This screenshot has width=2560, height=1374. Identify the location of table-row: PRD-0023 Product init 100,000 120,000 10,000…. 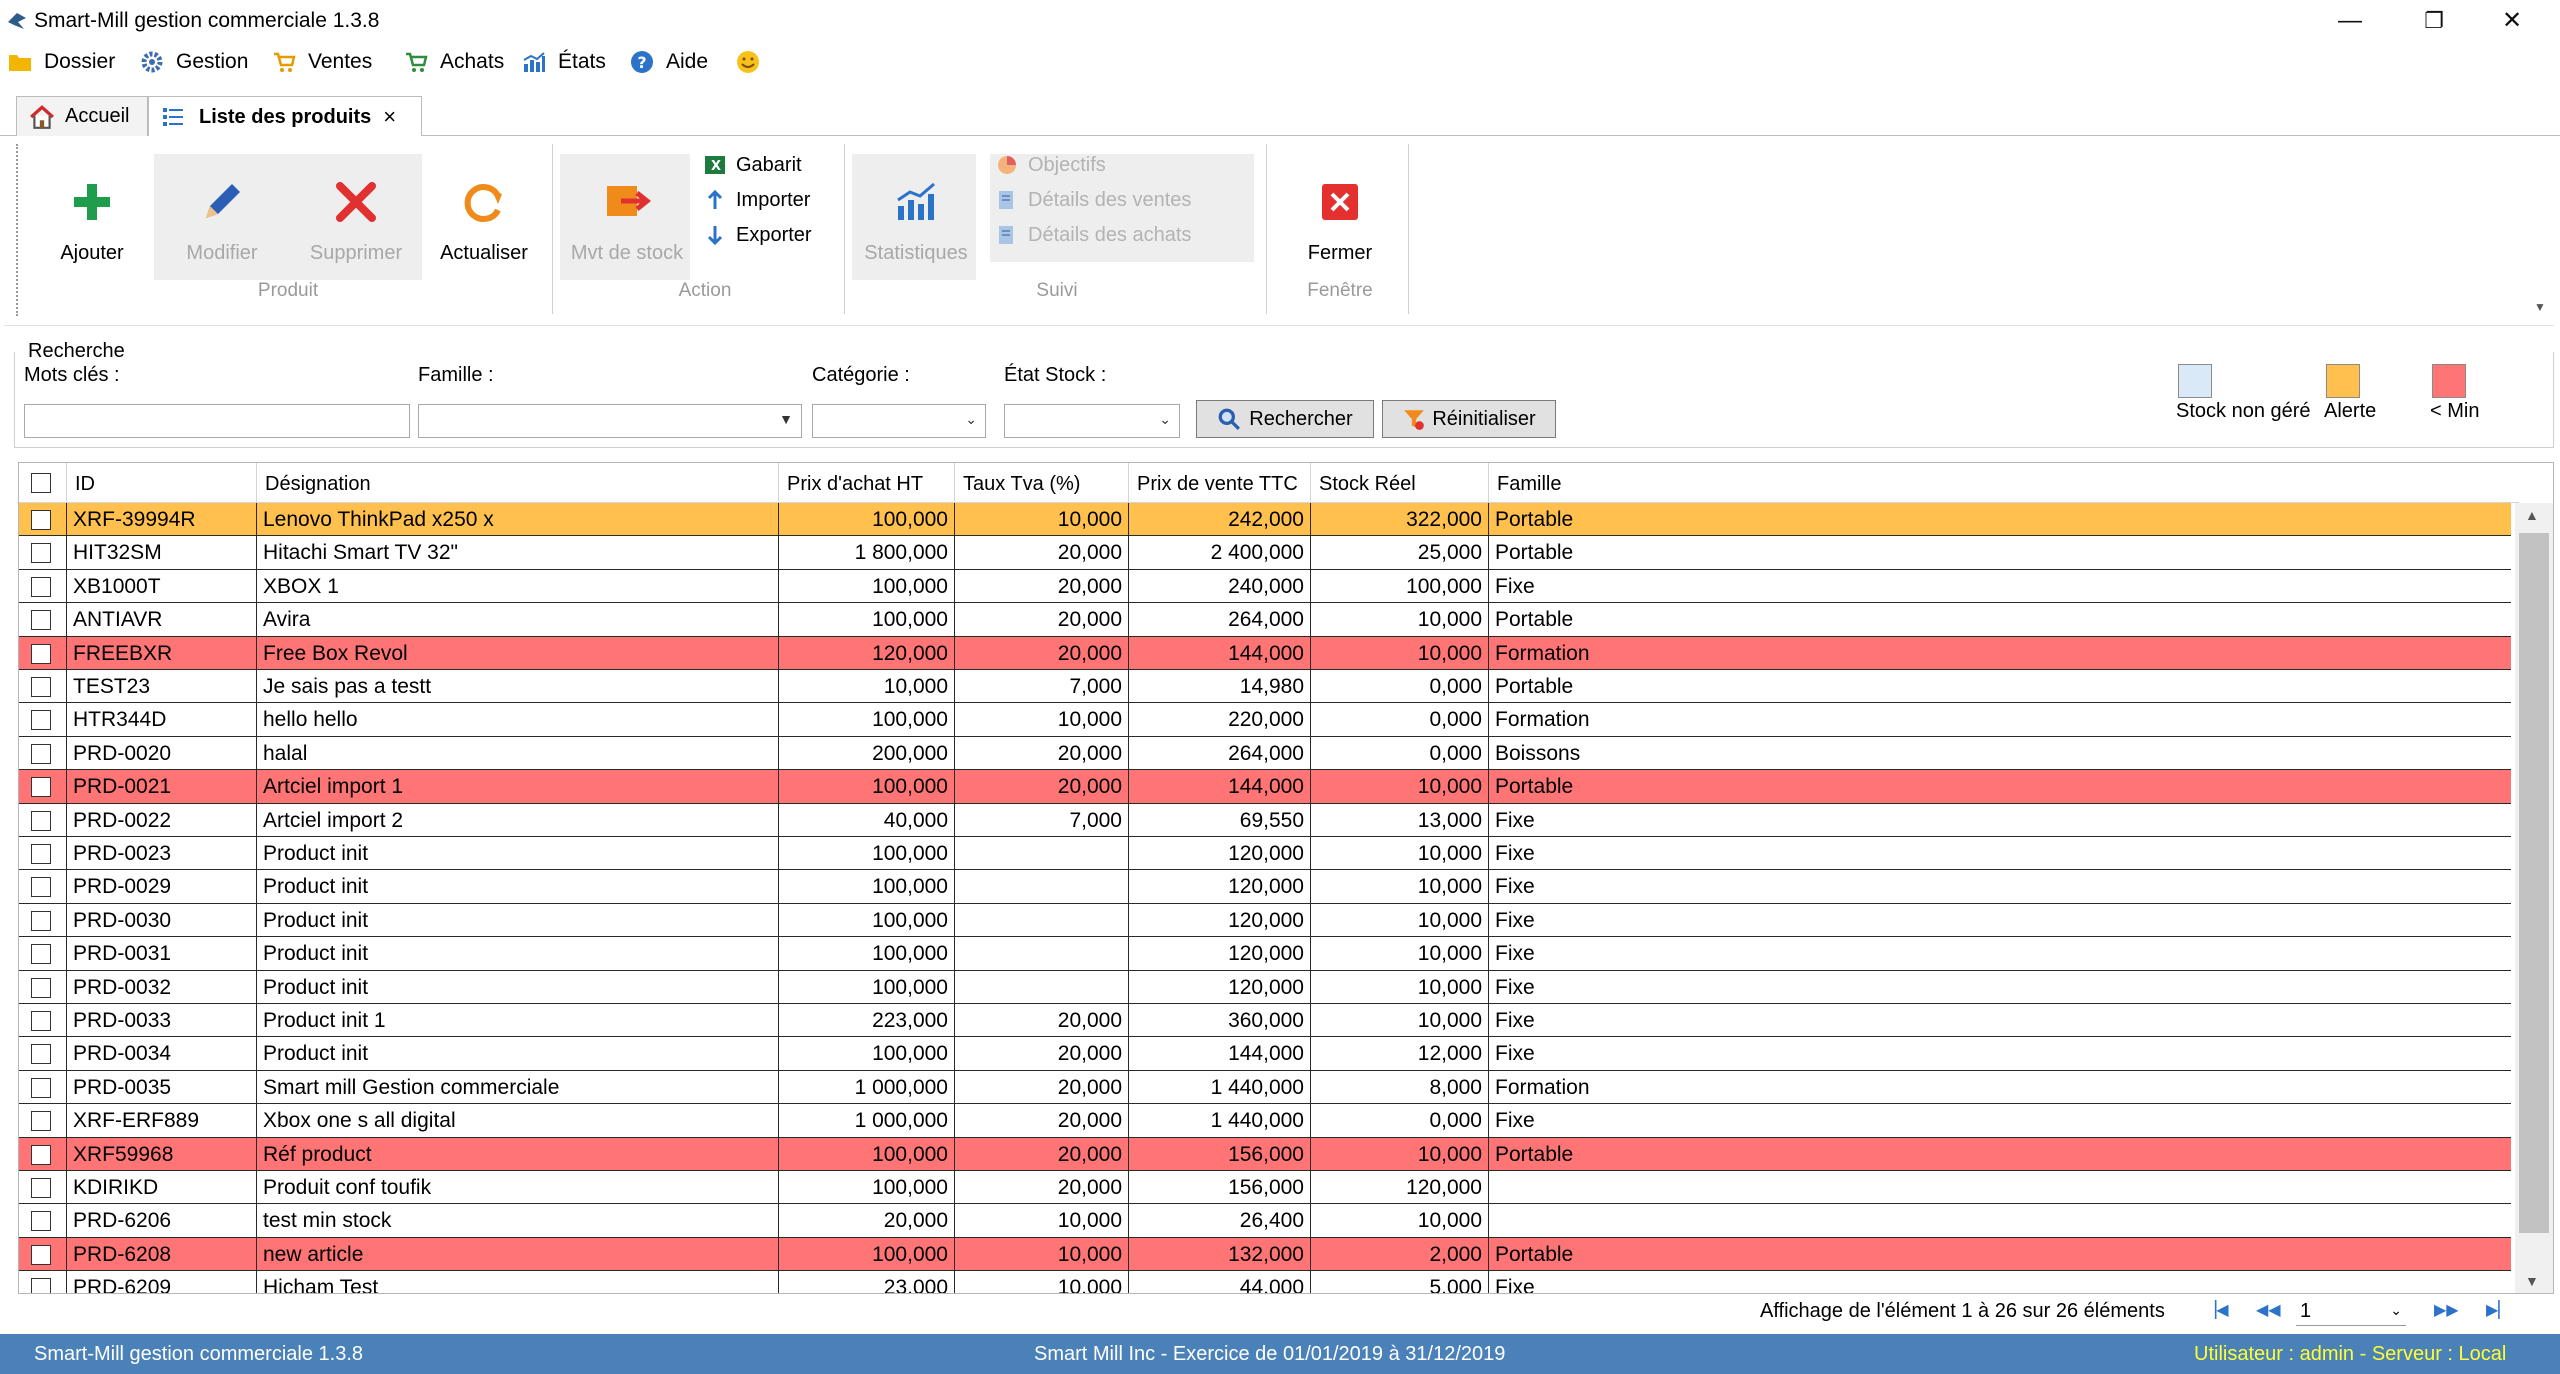
(1265, 854).